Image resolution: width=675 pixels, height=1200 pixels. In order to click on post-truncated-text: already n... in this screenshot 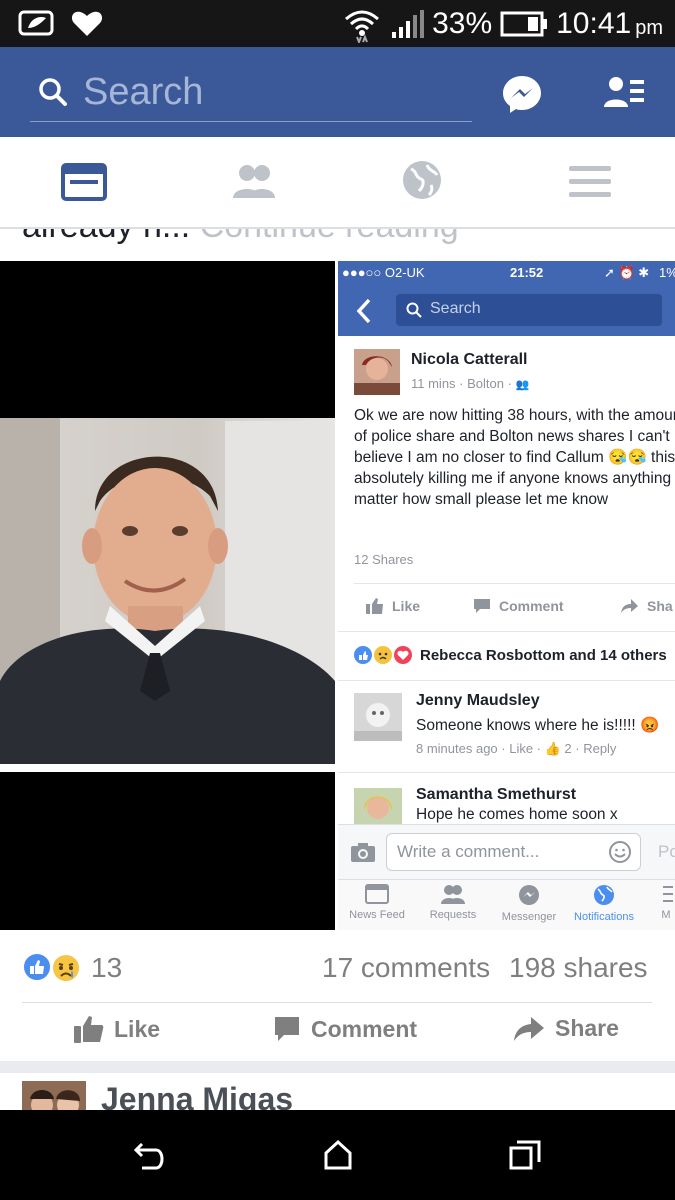, I will do `click(106, 237)`.